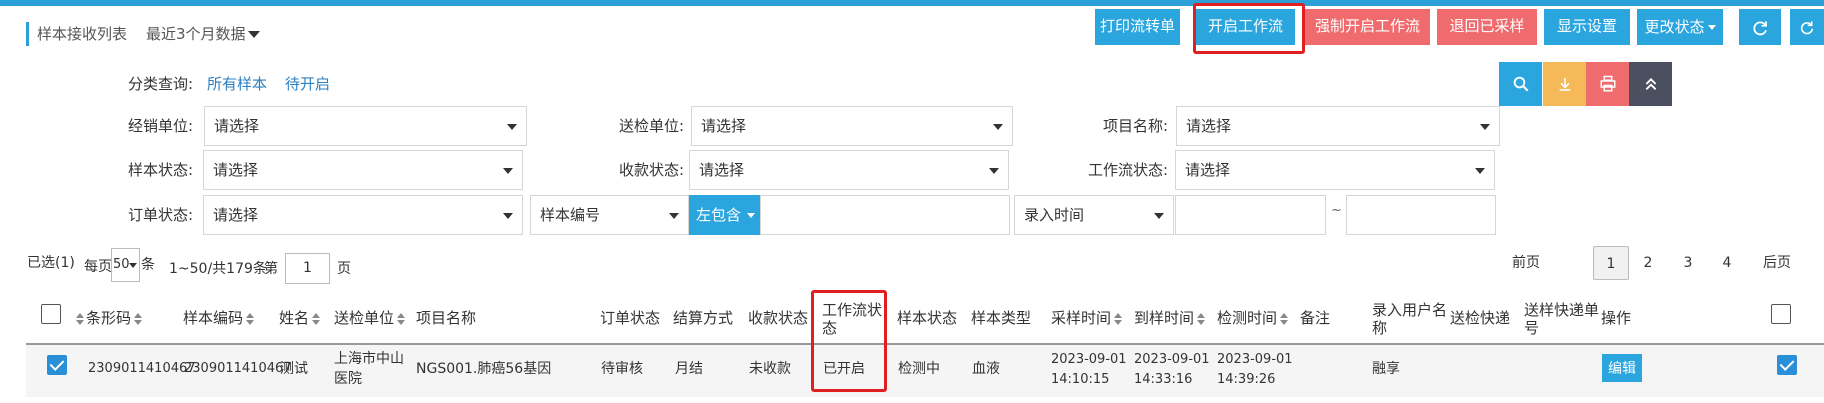  Describe the element at coordinates (196, 34) in the screenshot. I see `date-range-label: 最近3个月数据` at that location.